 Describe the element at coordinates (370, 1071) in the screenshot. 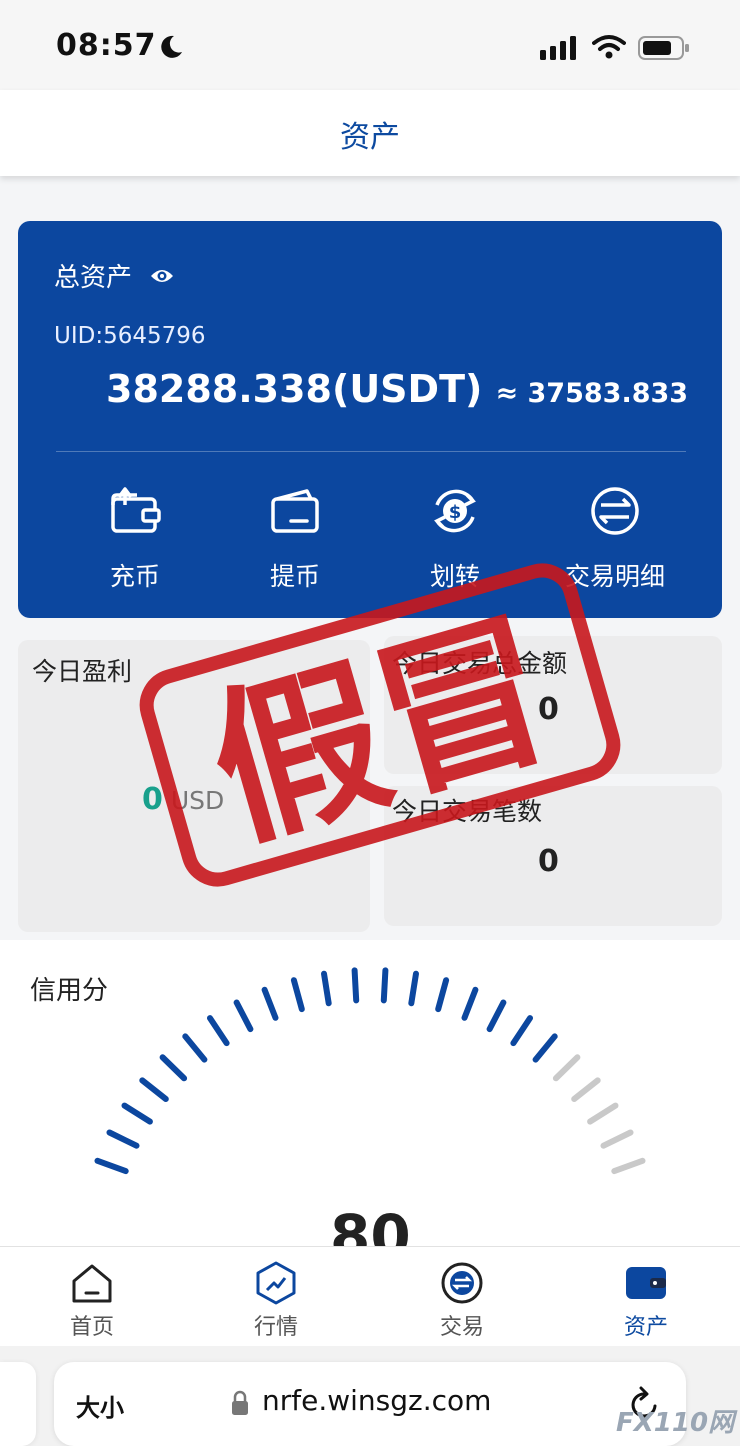

I see `credit-gauge` at that location.